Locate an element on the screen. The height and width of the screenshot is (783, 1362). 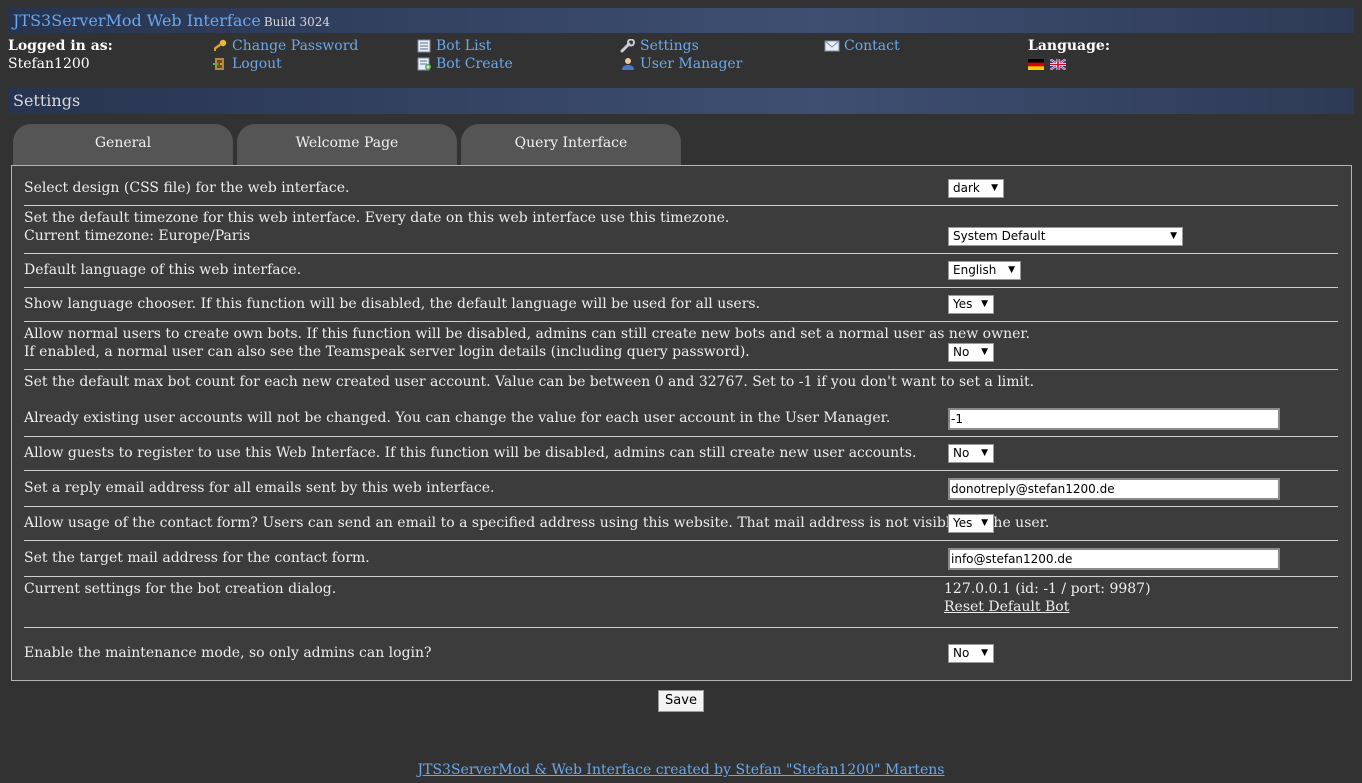
key-icon is located at coordinates (220, 45).